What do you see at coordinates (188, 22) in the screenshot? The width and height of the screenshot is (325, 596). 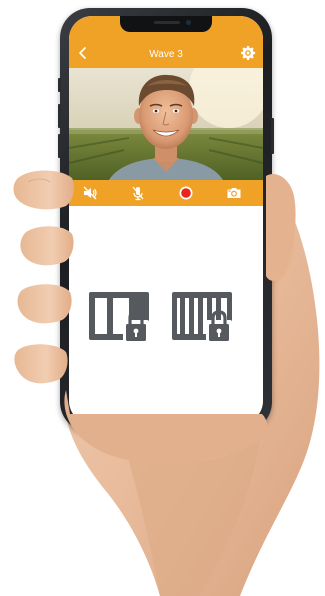 I see `front-camera` at bounding box center [188, 22].